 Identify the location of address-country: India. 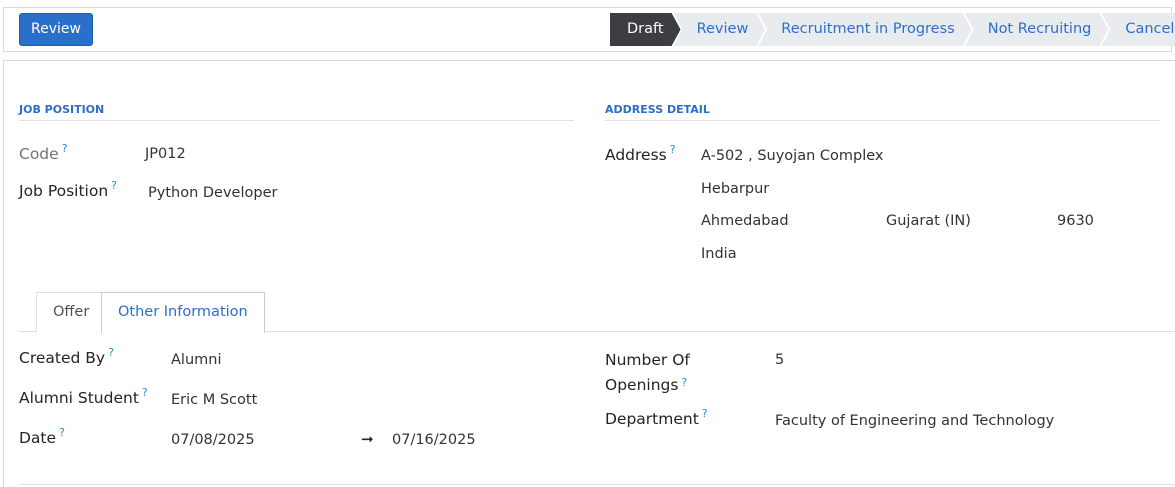
(719, 254).